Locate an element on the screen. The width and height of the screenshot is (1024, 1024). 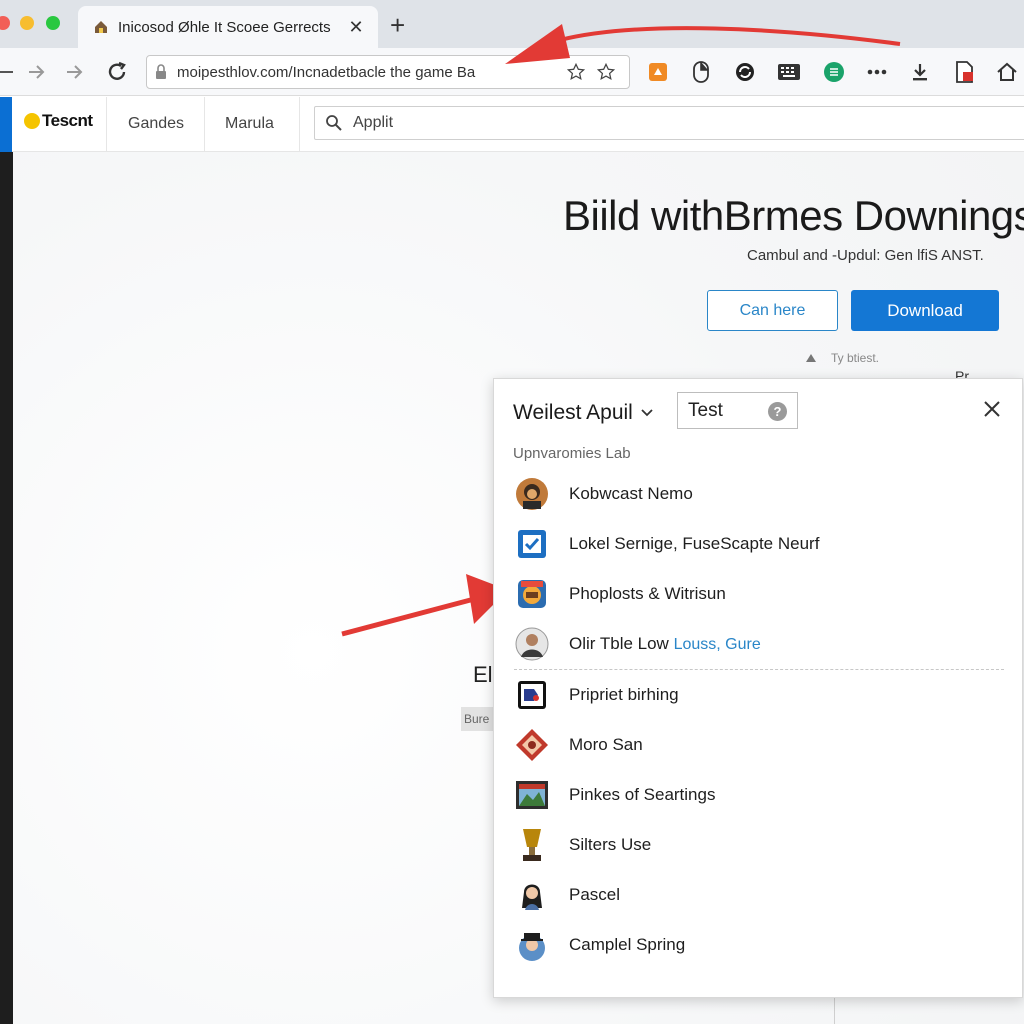
more-menu-icon is located at coordinates (877, 72).